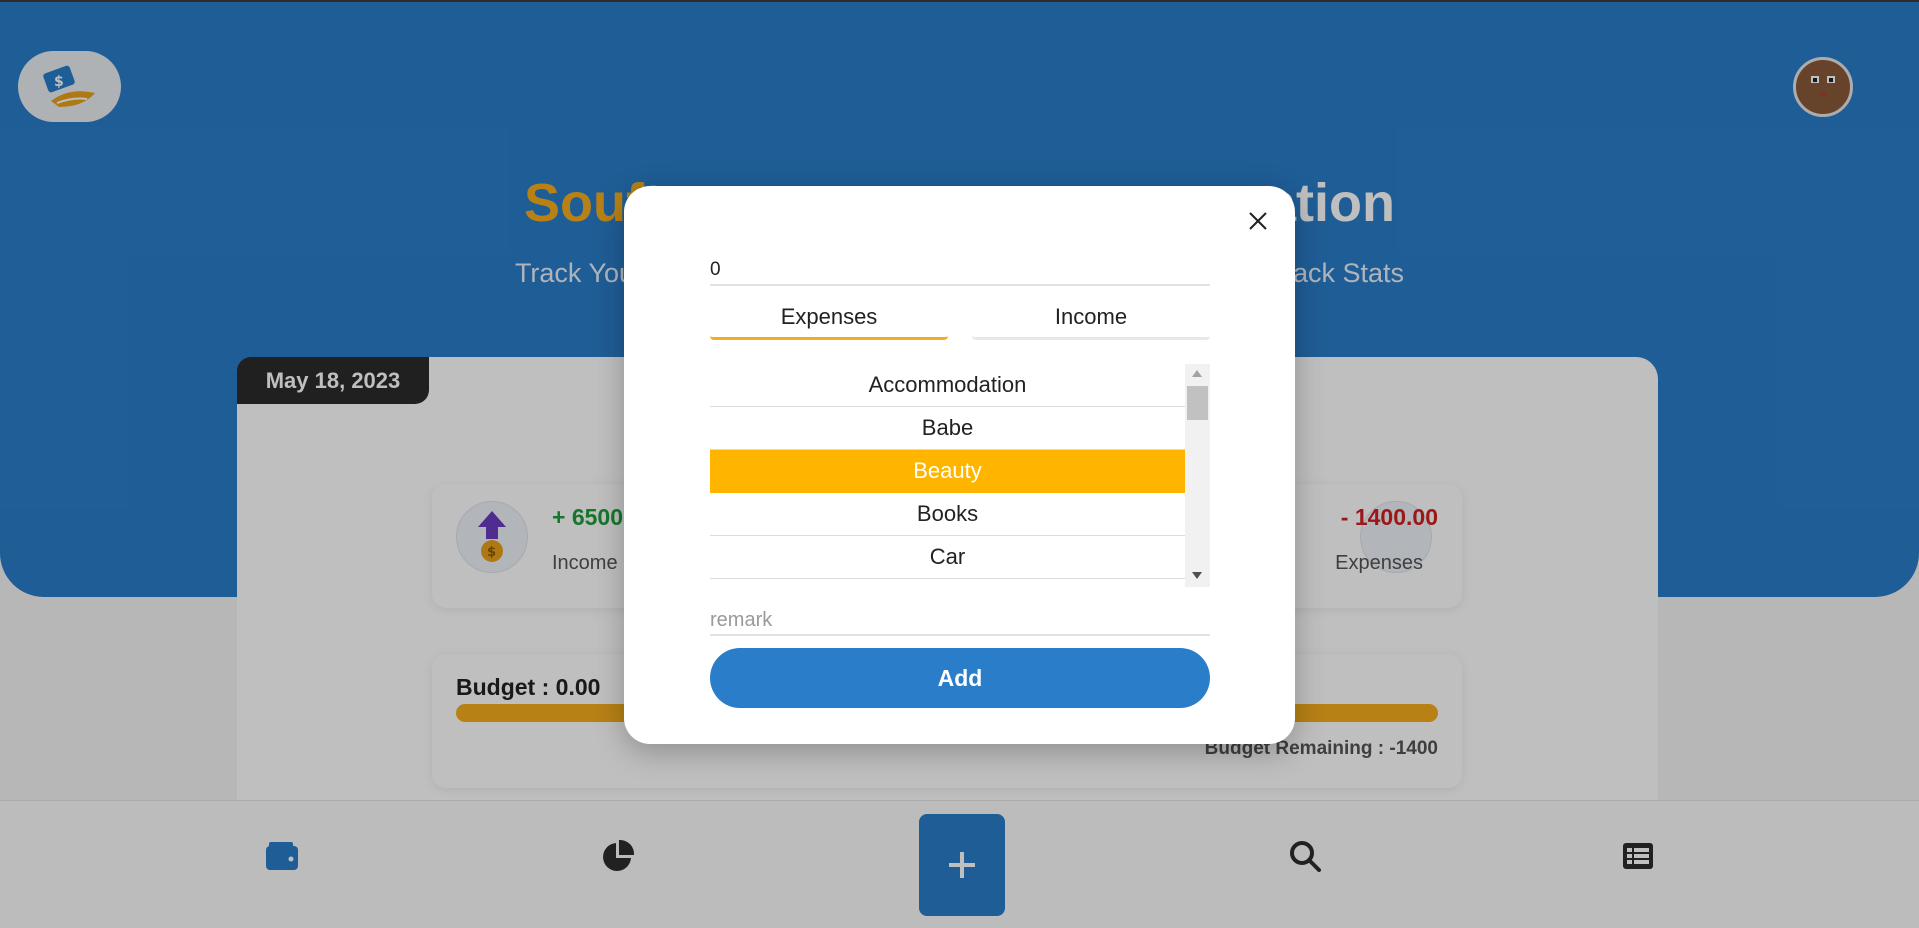 This screenshot has width=1919, height=928. I want to click on scroll-up-arrow-icon, so click(1197, 373).